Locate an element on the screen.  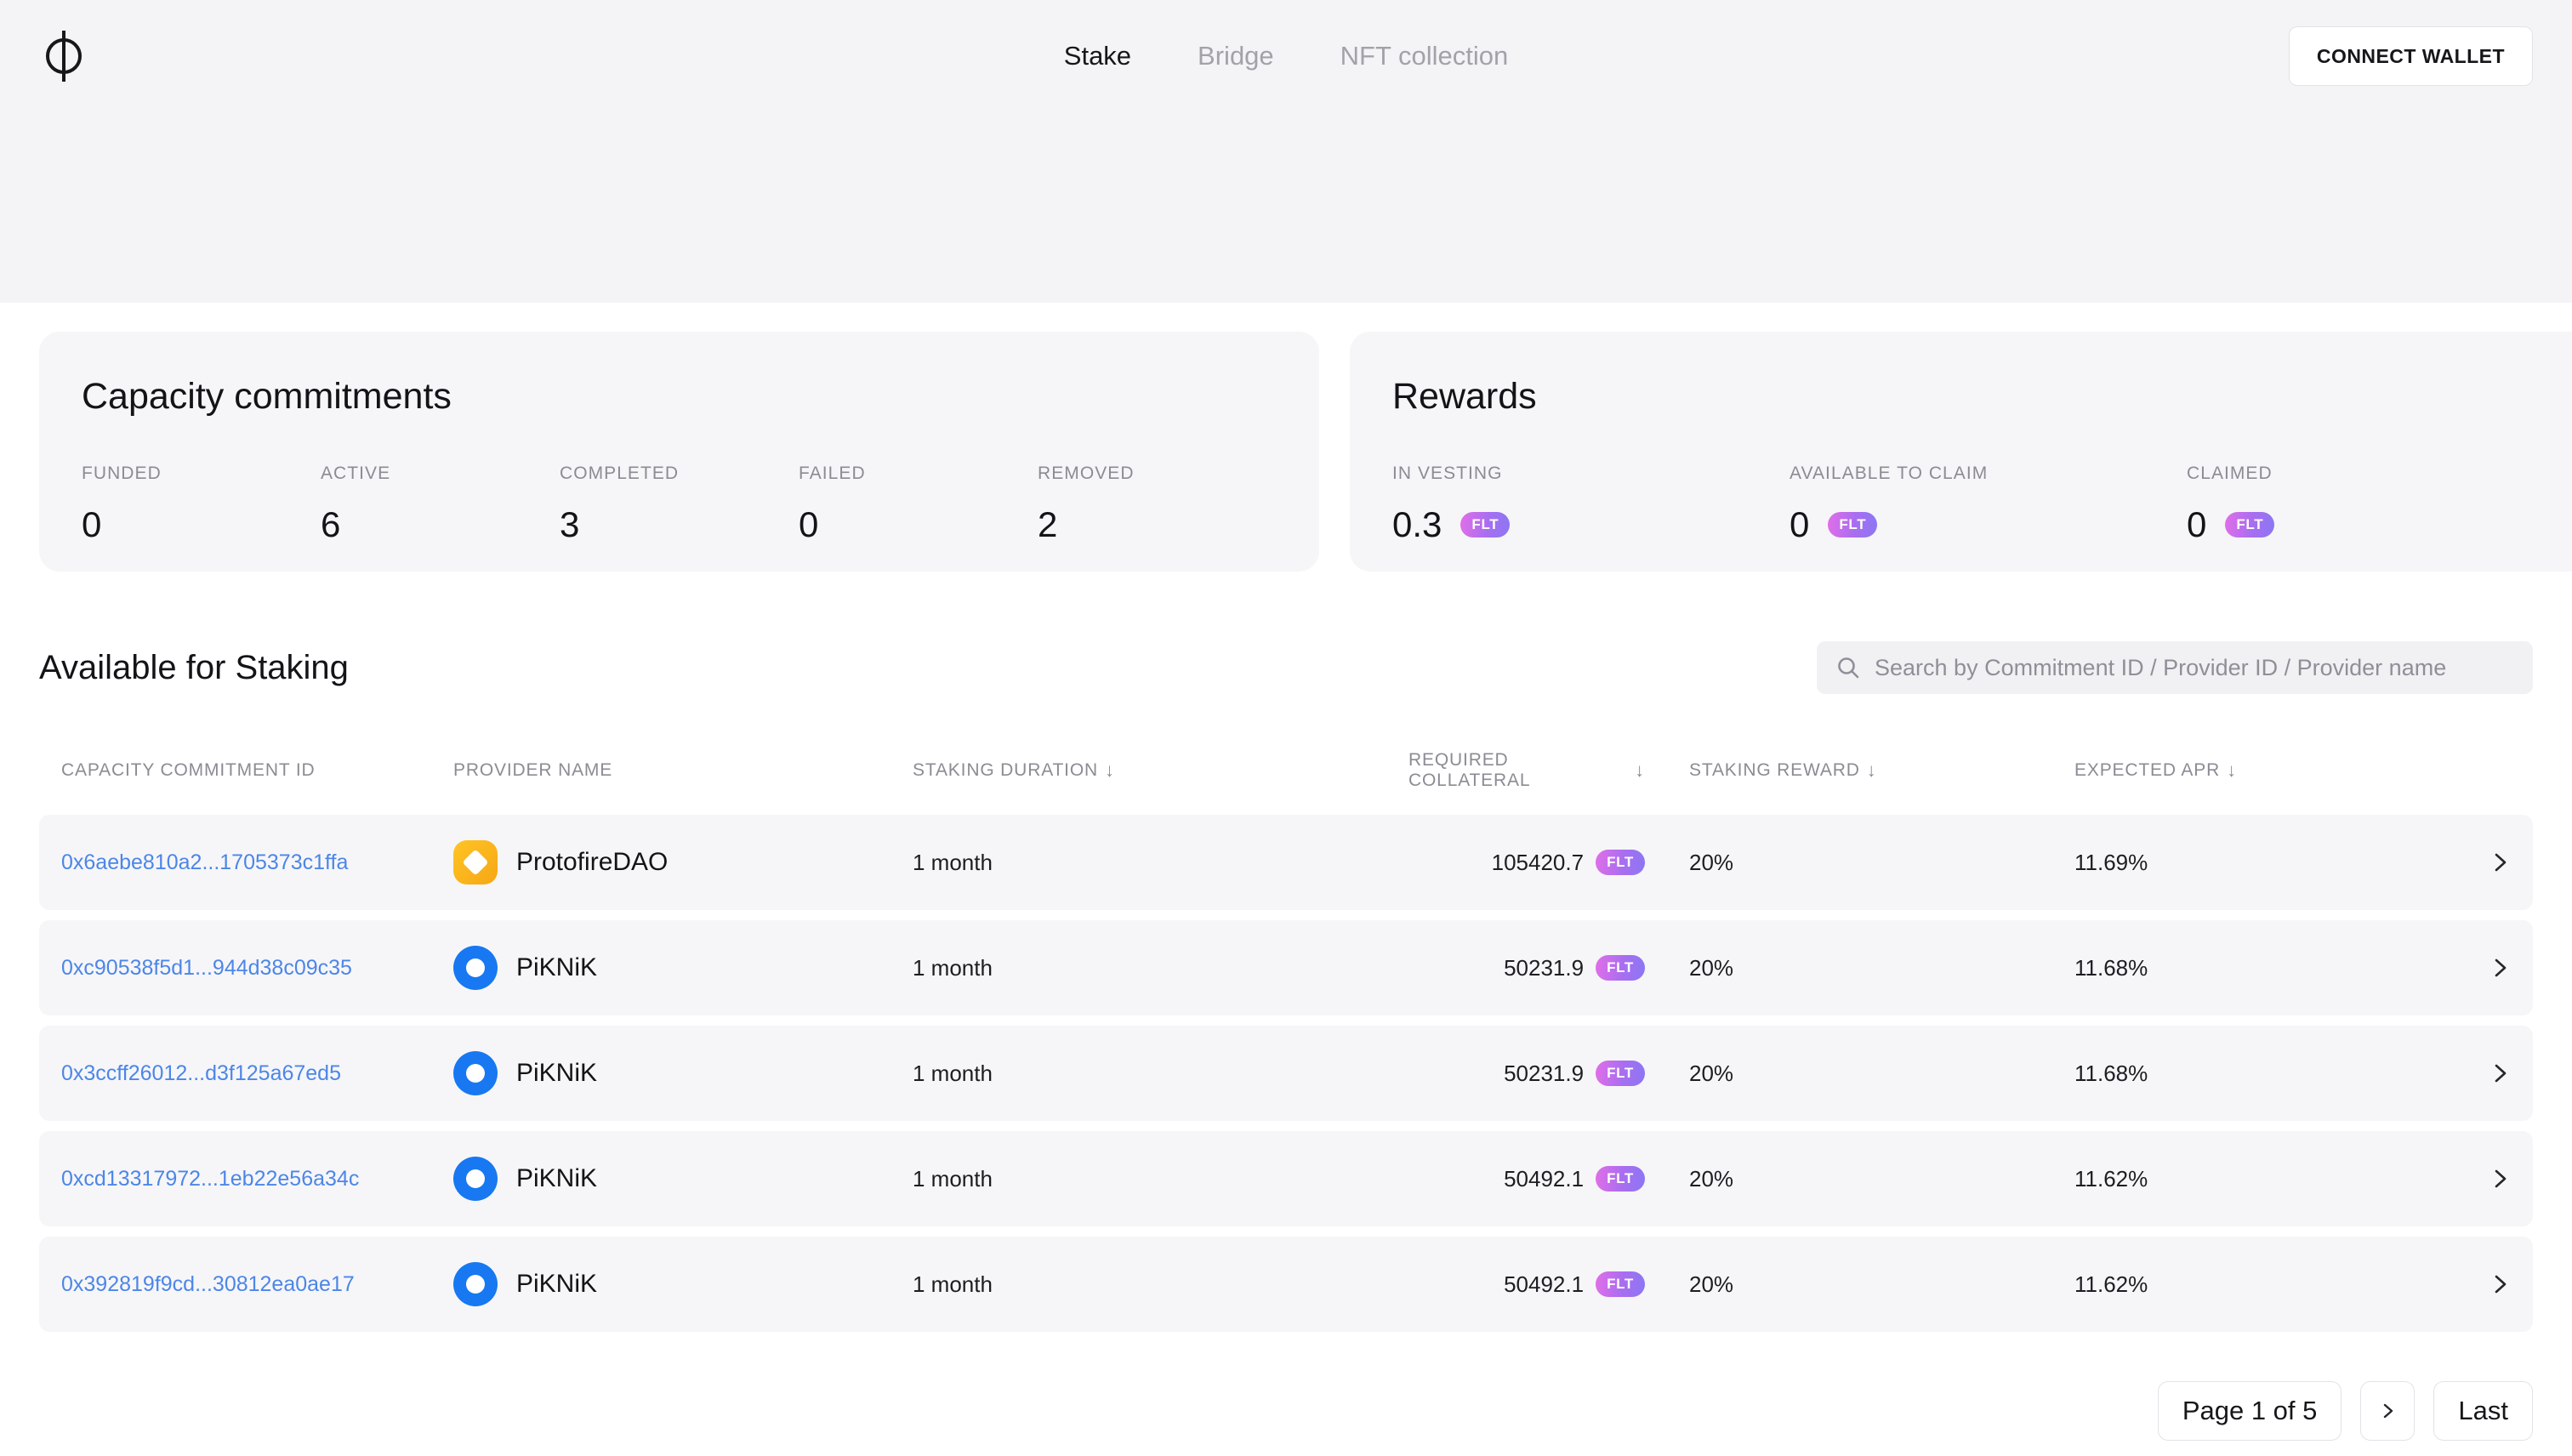
collateral-value: 50492.1 is located at coordinates (1545, 1178).